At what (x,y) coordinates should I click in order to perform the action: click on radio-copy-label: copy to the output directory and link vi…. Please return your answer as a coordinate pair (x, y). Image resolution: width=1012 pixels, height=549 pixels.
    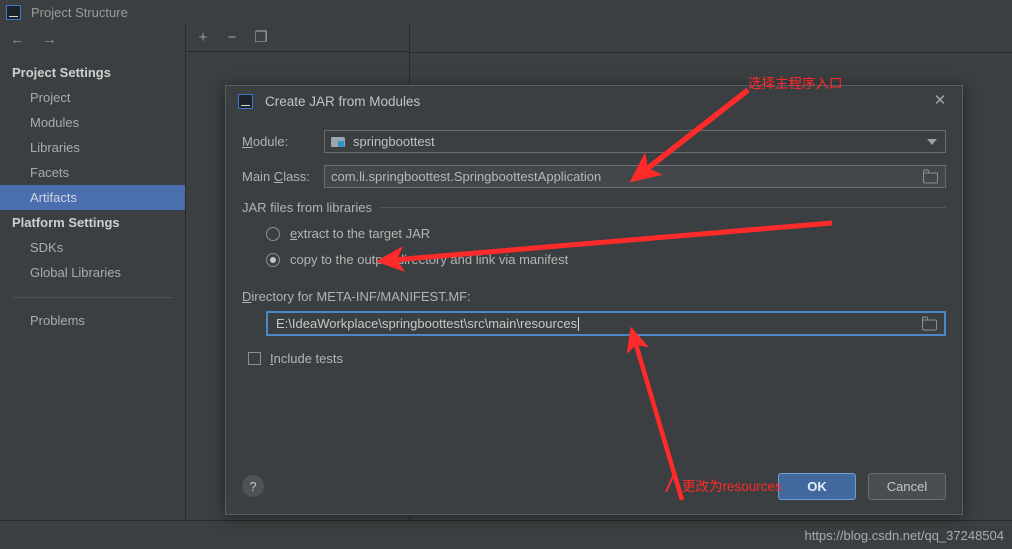
    Looking at the image, I should click on (429, 259).